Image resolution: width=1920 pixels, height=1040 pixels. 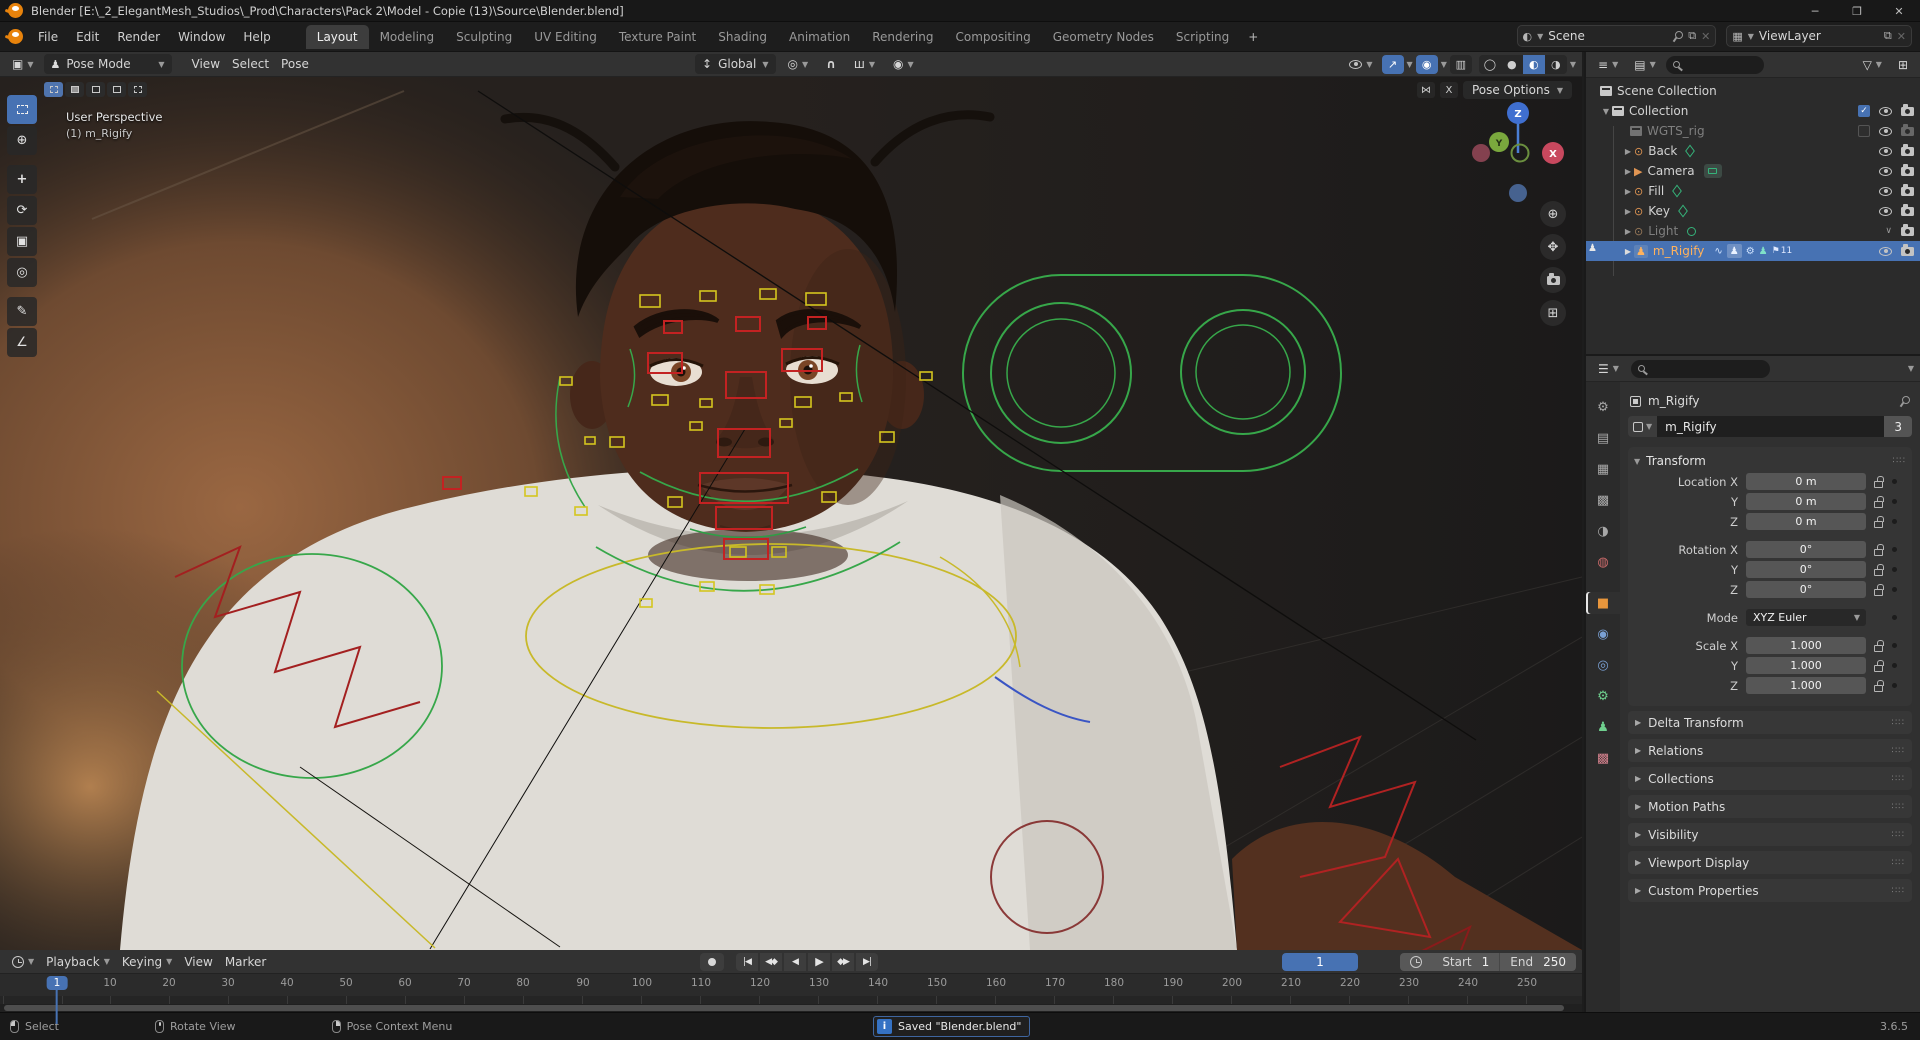 What do you see at coordinates (1806, 617) in the screenshot?
I see `rotation-mode-dropdown: XYZ Euler ▼` at bounding box center [1806, 617].